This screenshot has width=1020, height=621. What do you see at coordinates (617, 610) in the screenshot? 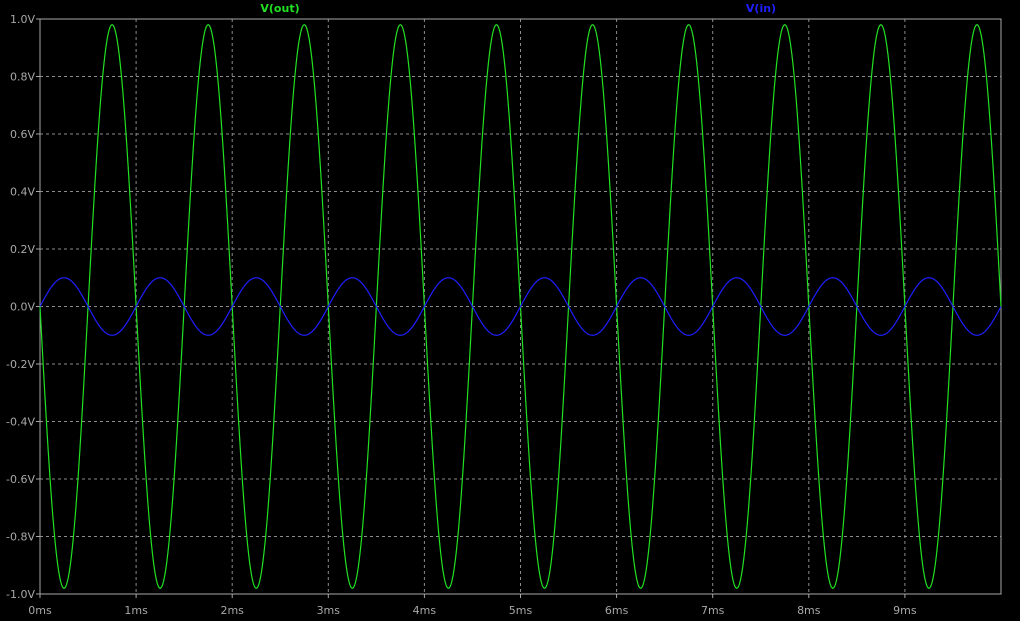
I see `x-tick-label: 6ms` at bounding box center [617, 610].